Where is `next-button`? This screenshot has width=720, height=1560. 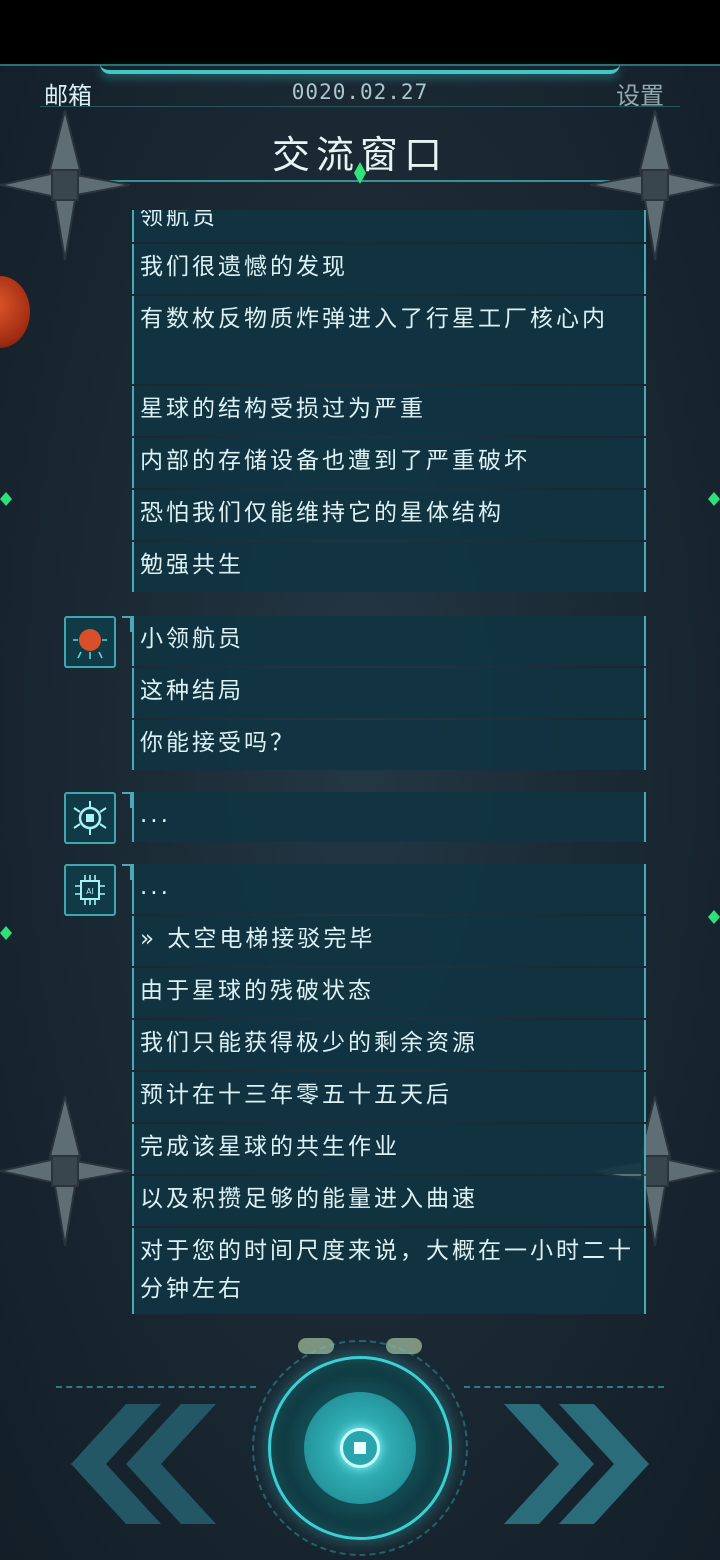 next-button is located at coordinates (579, 1464).